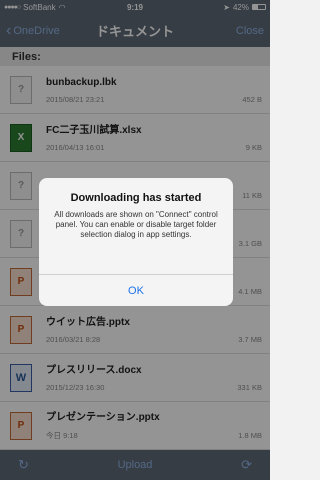  Describe the element at coordinates (136, 290) in the screenshot. I see `ok-button: OK` at that location.